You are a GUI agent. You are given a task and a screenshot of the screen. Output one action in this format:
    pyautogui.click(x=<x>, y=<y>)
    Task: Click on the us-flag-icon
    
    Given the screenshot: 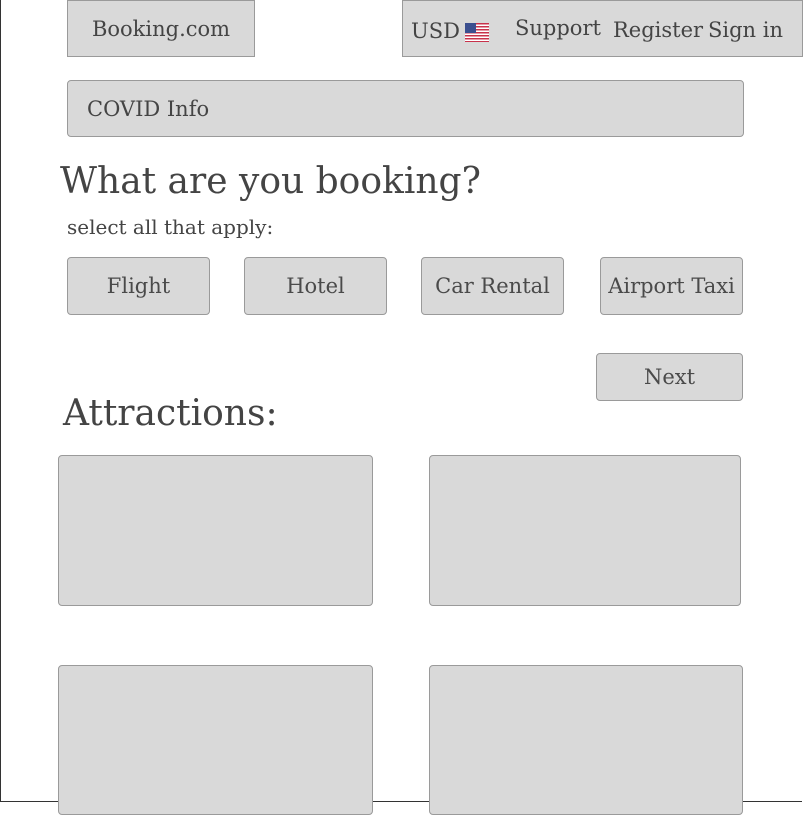 What is the action you would take?
    pyautogui.click(x=477, y=32)
    